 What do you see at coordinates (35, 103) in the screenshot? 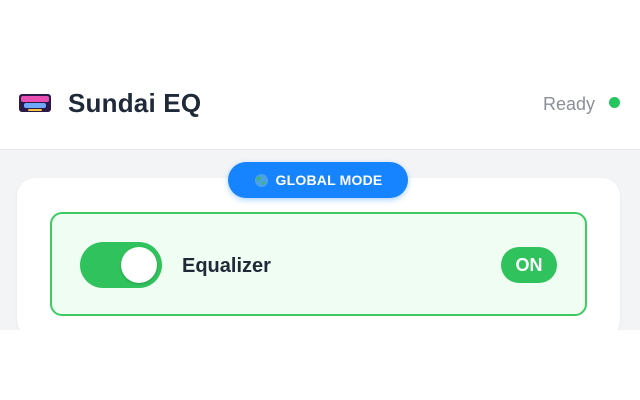
I see `sundai-logo` at bounding box center [35, 103].